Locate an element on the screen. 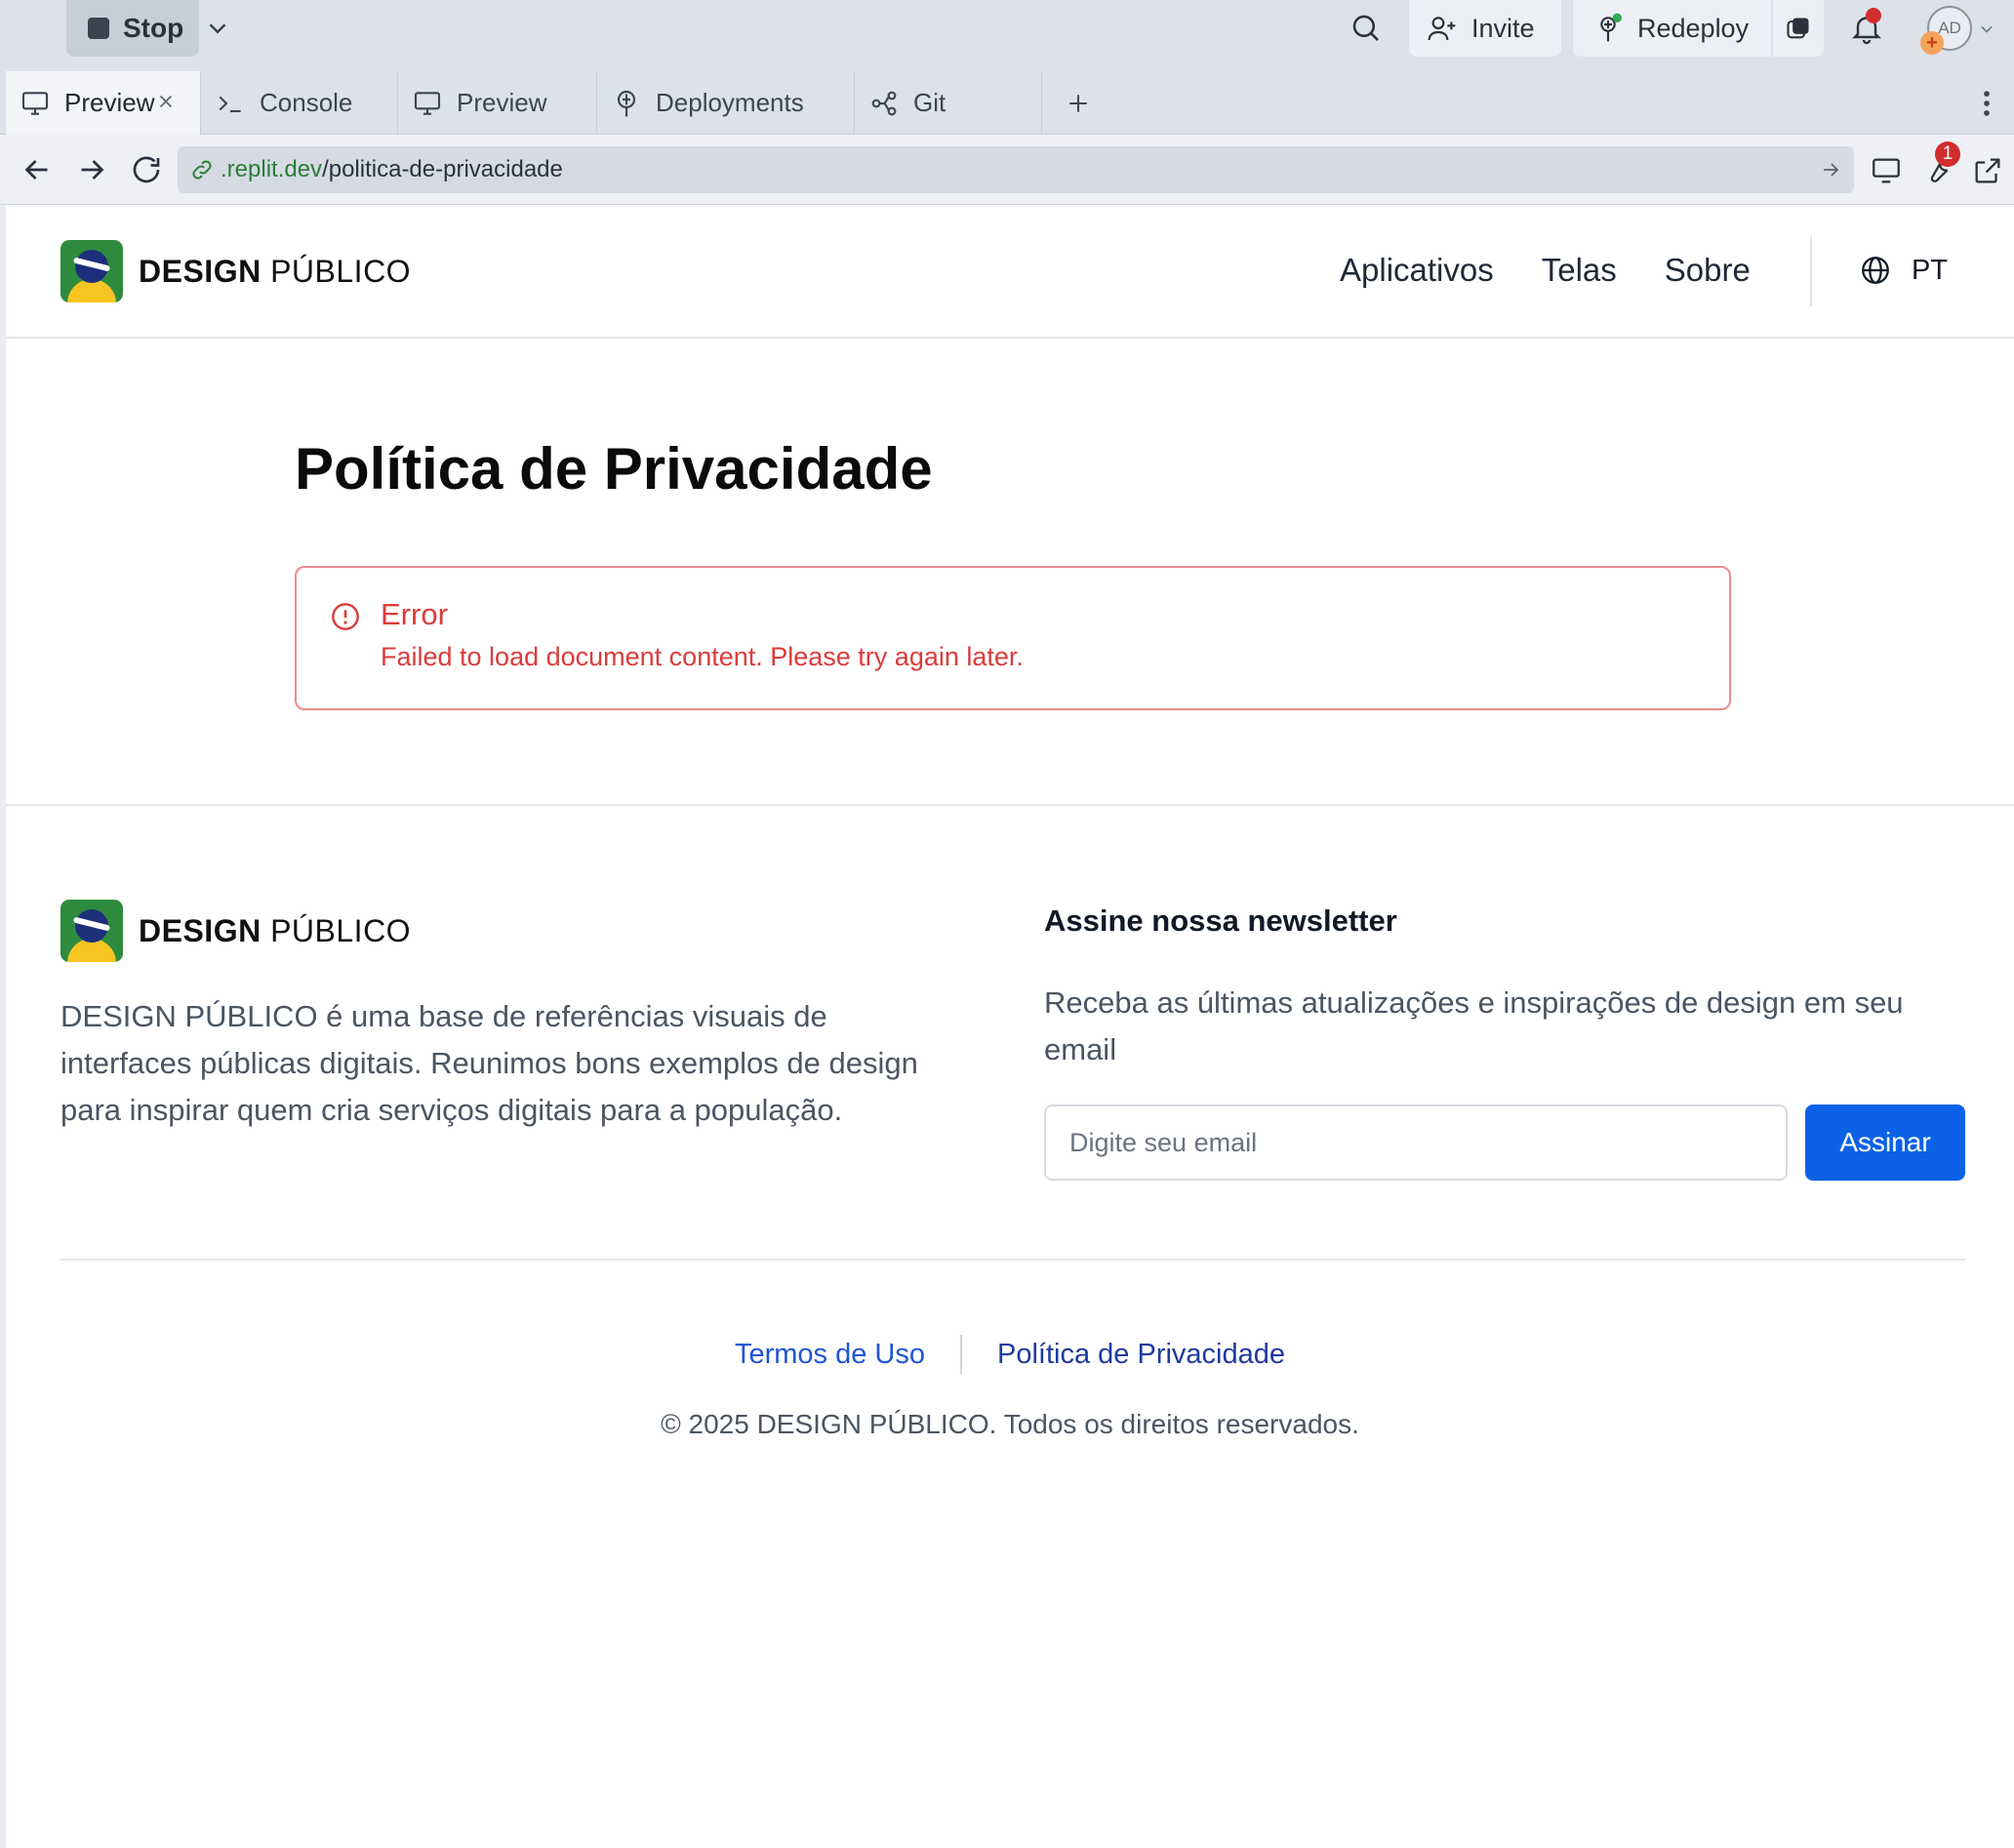  go-arrow-icon is located at coordinates (1830, 170).